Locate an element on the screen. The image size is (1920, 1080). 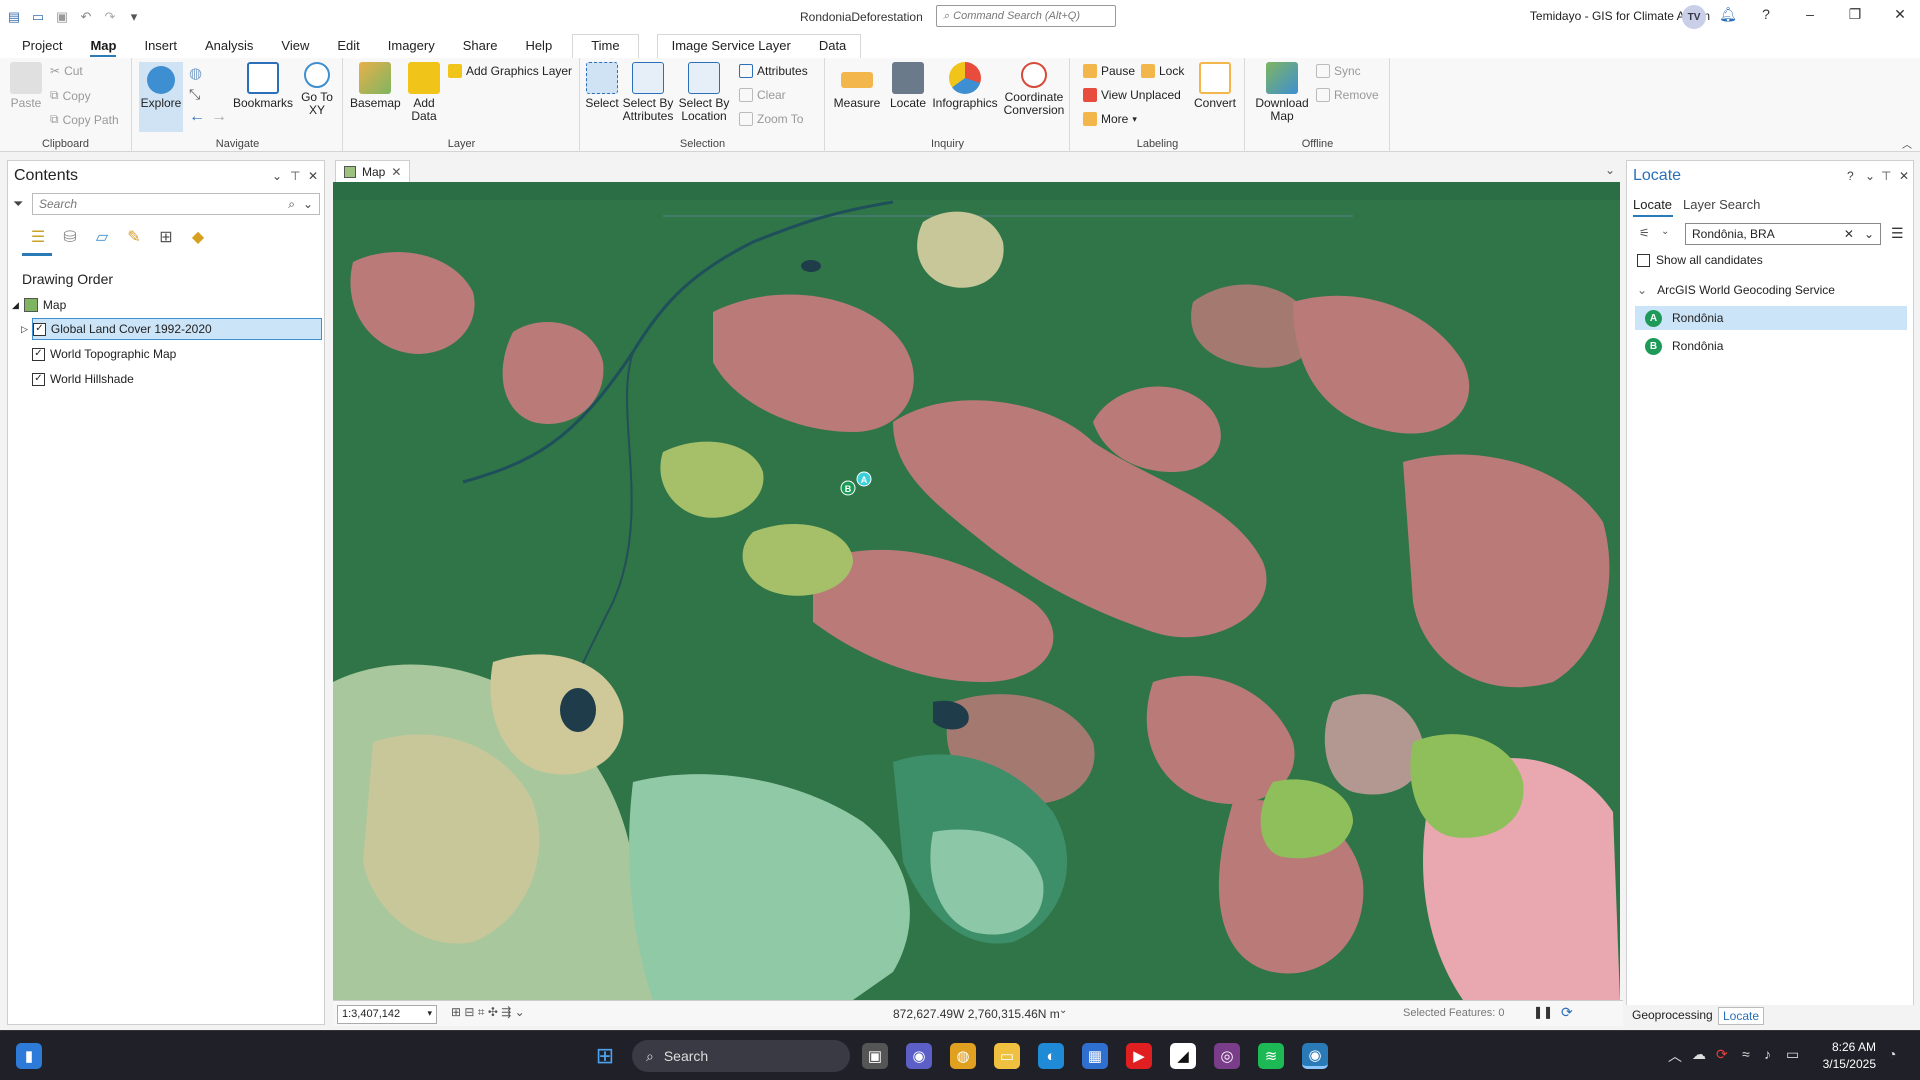
tab-data: Data is located at coordinates (833, 46).